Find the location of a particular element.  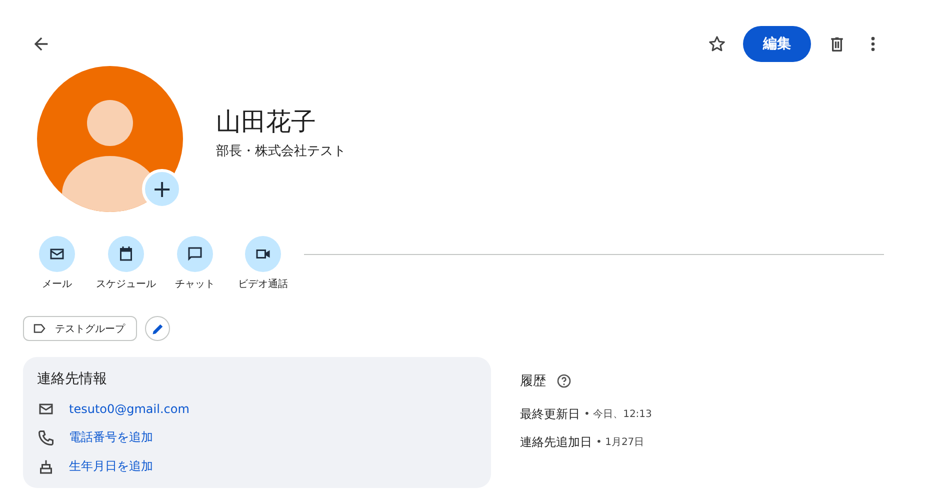

chat-action-button is located at coordinates (195, 254).